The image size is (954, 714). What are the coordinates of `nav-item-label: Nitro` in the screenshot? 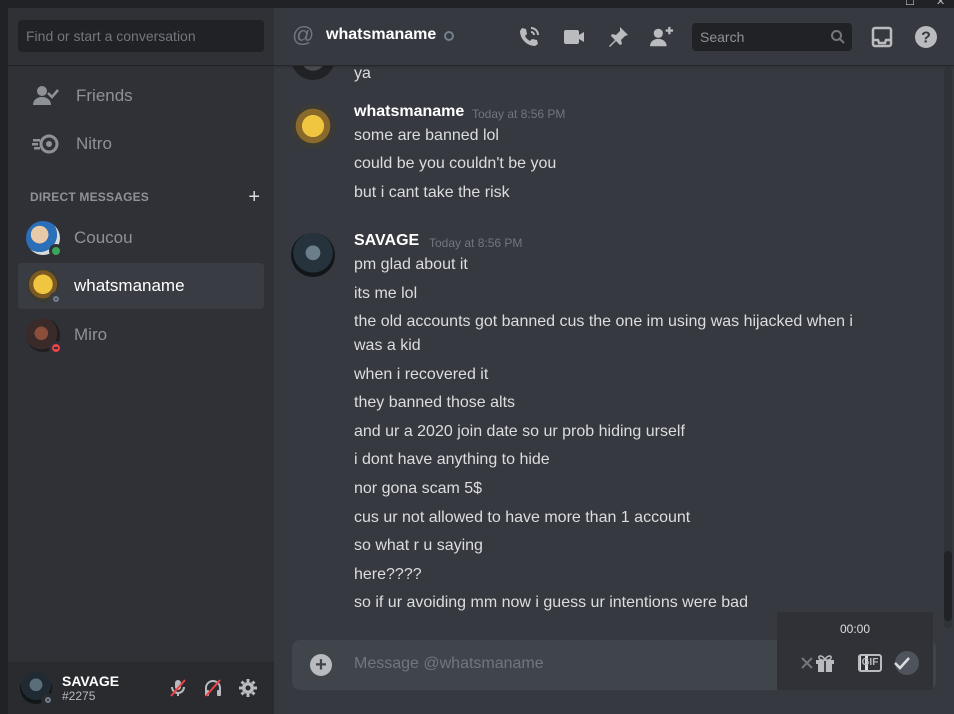 It's located at (94, 143).